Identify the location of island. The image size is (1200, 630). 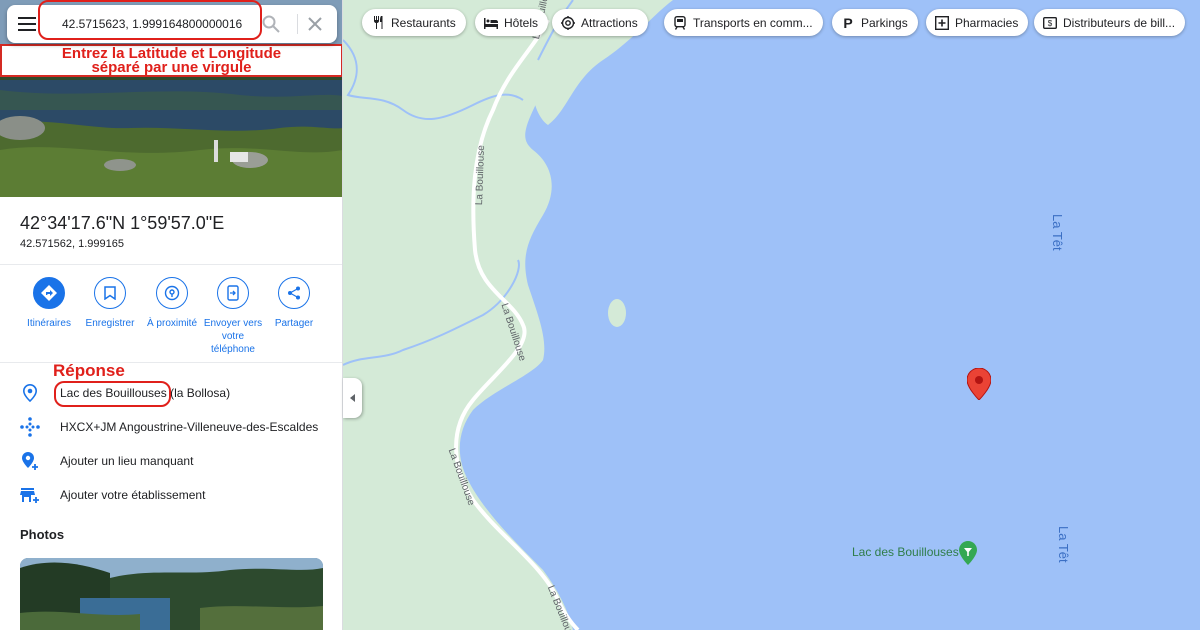
(617, 313).